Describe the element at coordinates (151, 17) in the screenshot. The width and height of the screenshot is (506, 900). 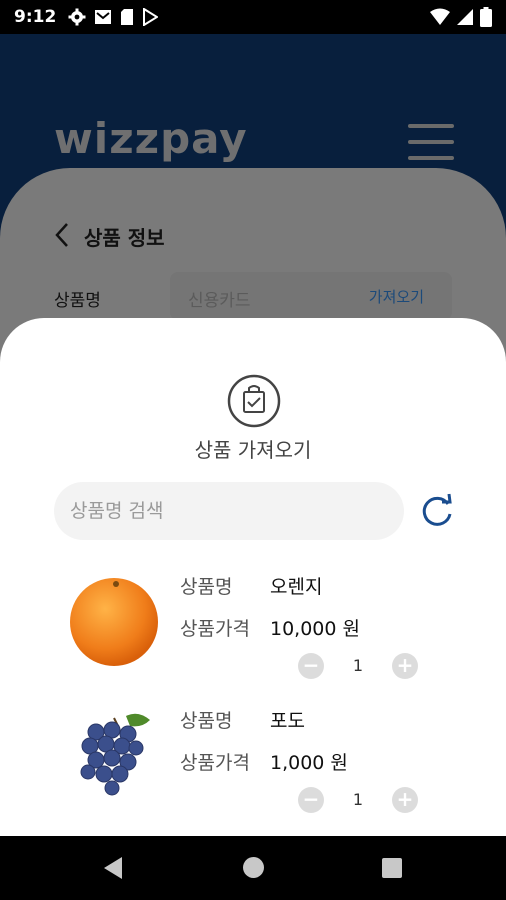
I see `play-store-icon` at that location.